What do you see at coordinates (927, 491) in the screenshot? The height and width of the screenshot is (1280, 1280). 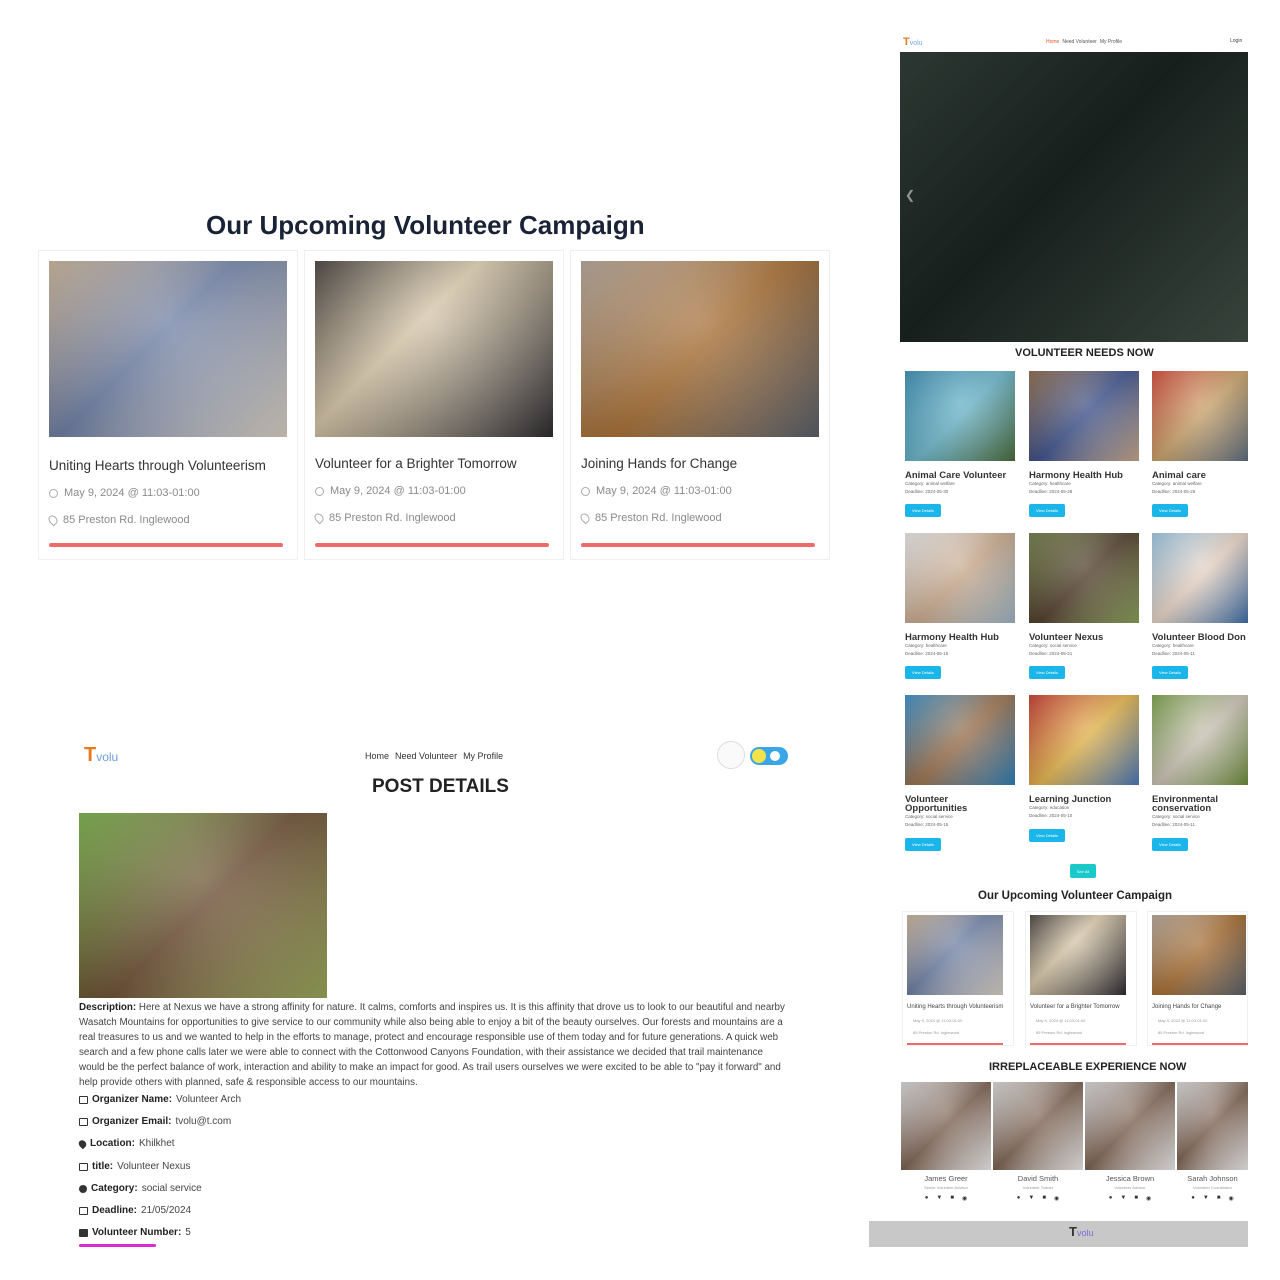 I see `need-deadline: Deadline: 2024-05-30` at bounding box center [927, 491].